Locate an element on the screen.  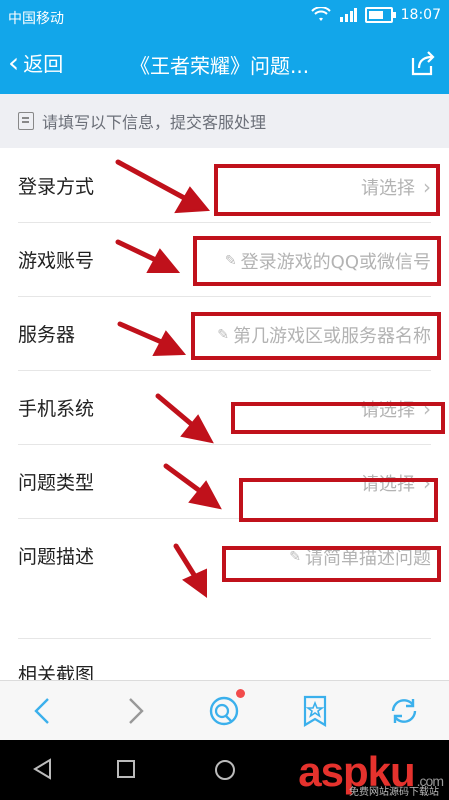
back-label: 返回 is located at coordinates (43, 64).